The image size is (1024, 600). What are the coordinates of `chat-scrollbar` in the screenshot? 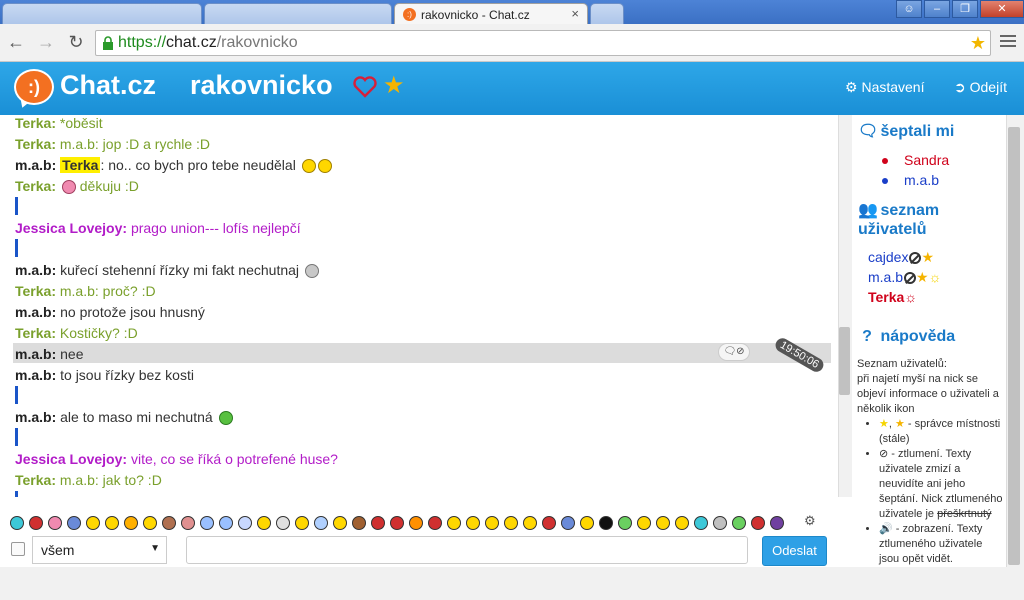 It's located at (845, 306).